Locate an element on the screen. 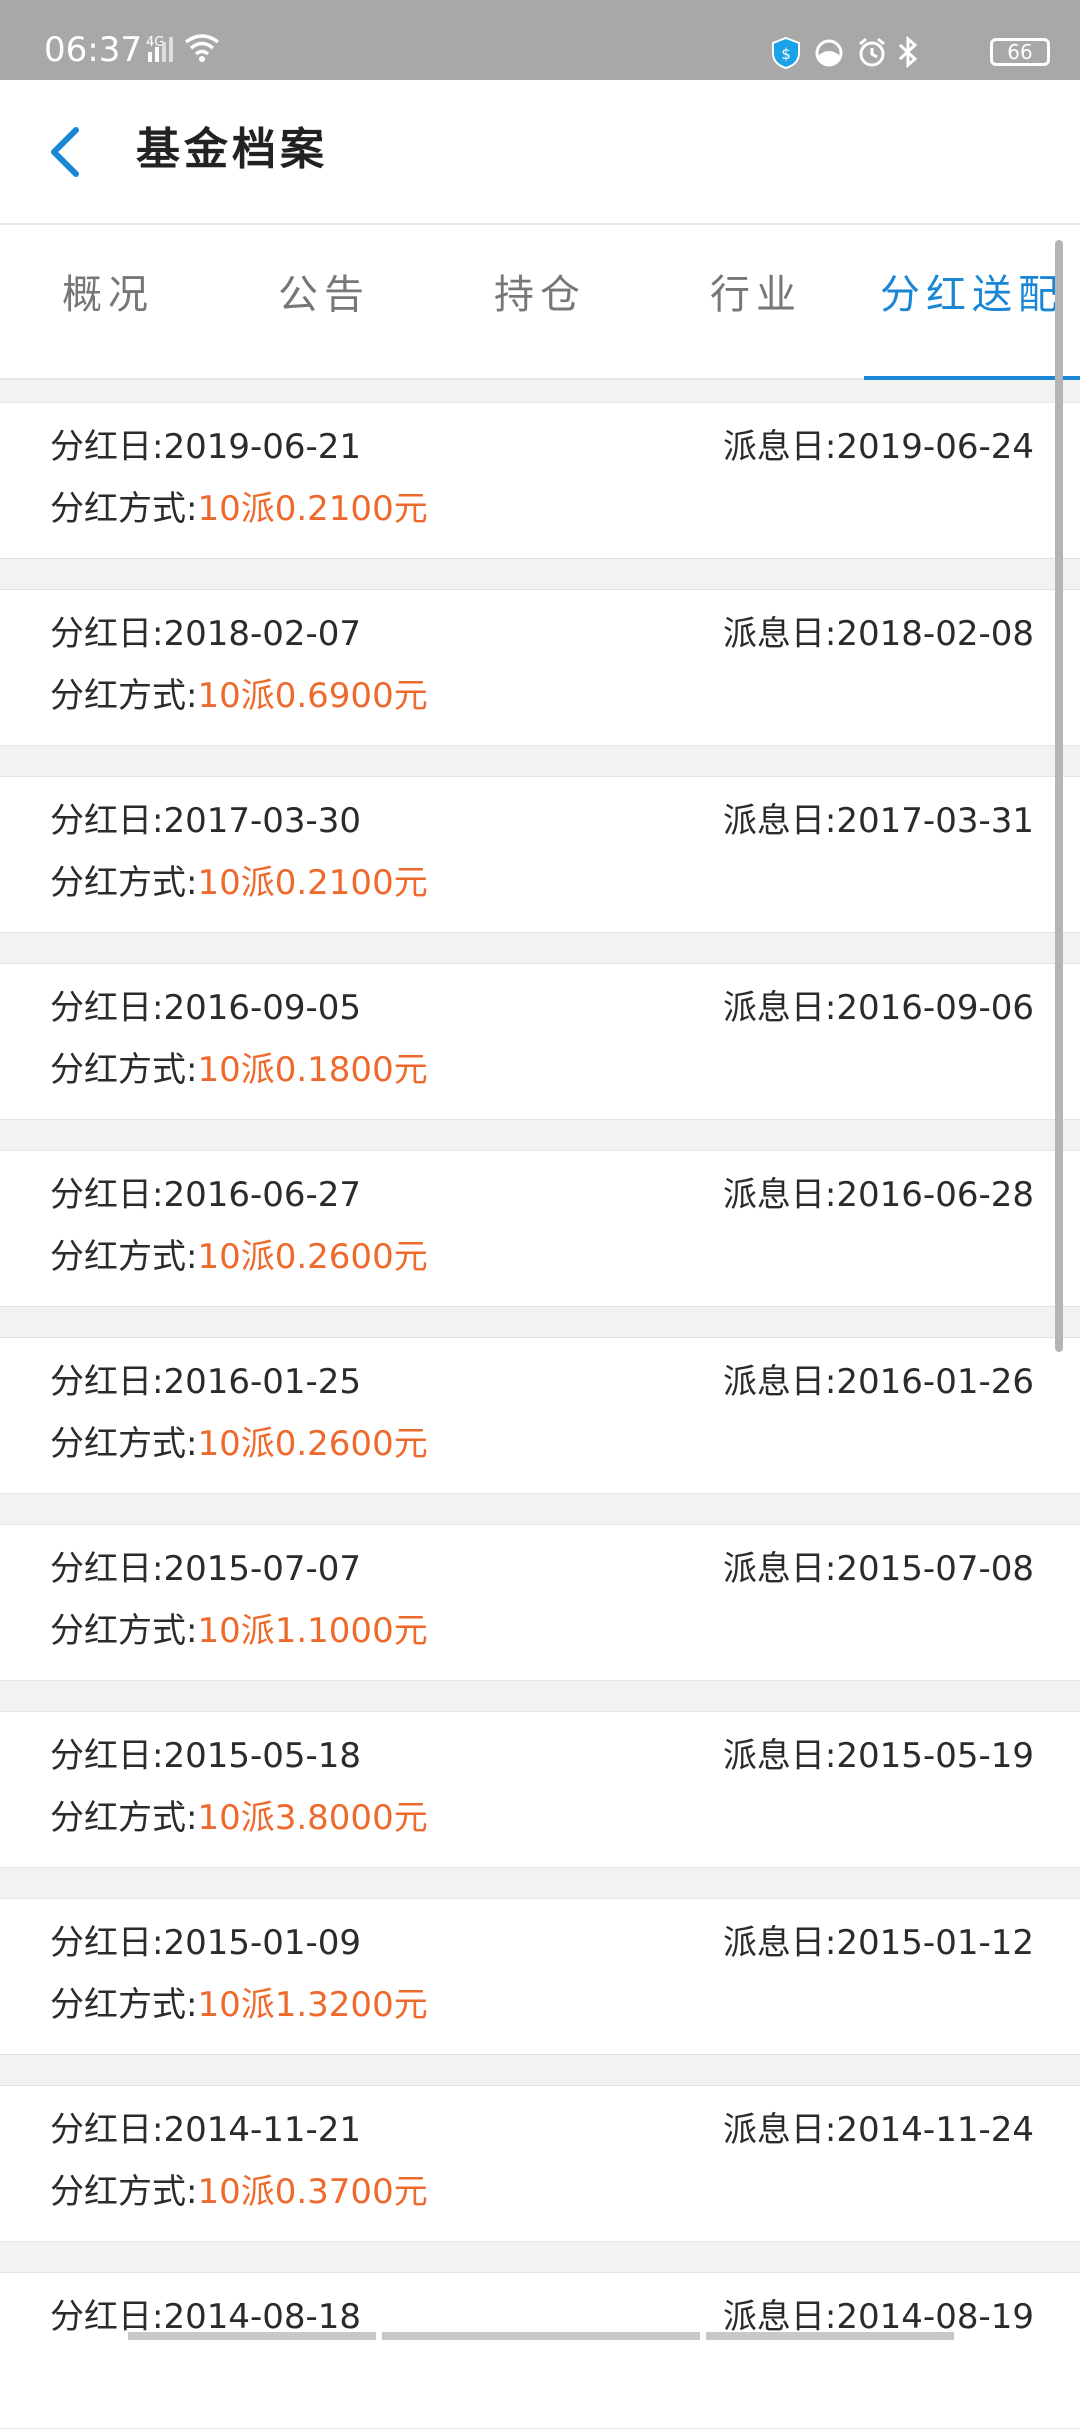  status-bar: 06:37 4G $ 66 is located at coordinates (540, 40).